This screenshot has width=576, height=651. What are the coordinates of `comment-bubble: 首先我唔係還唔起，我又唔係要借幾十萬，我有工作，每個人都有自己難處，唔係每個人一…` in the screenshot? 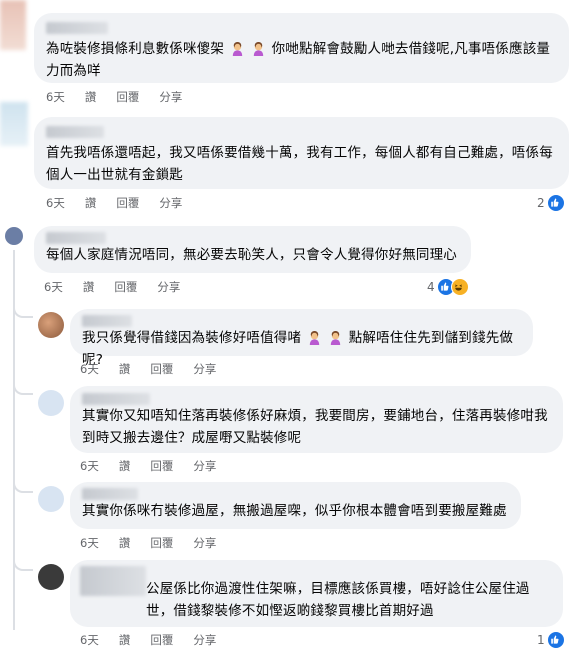 It's located at (301, 153).